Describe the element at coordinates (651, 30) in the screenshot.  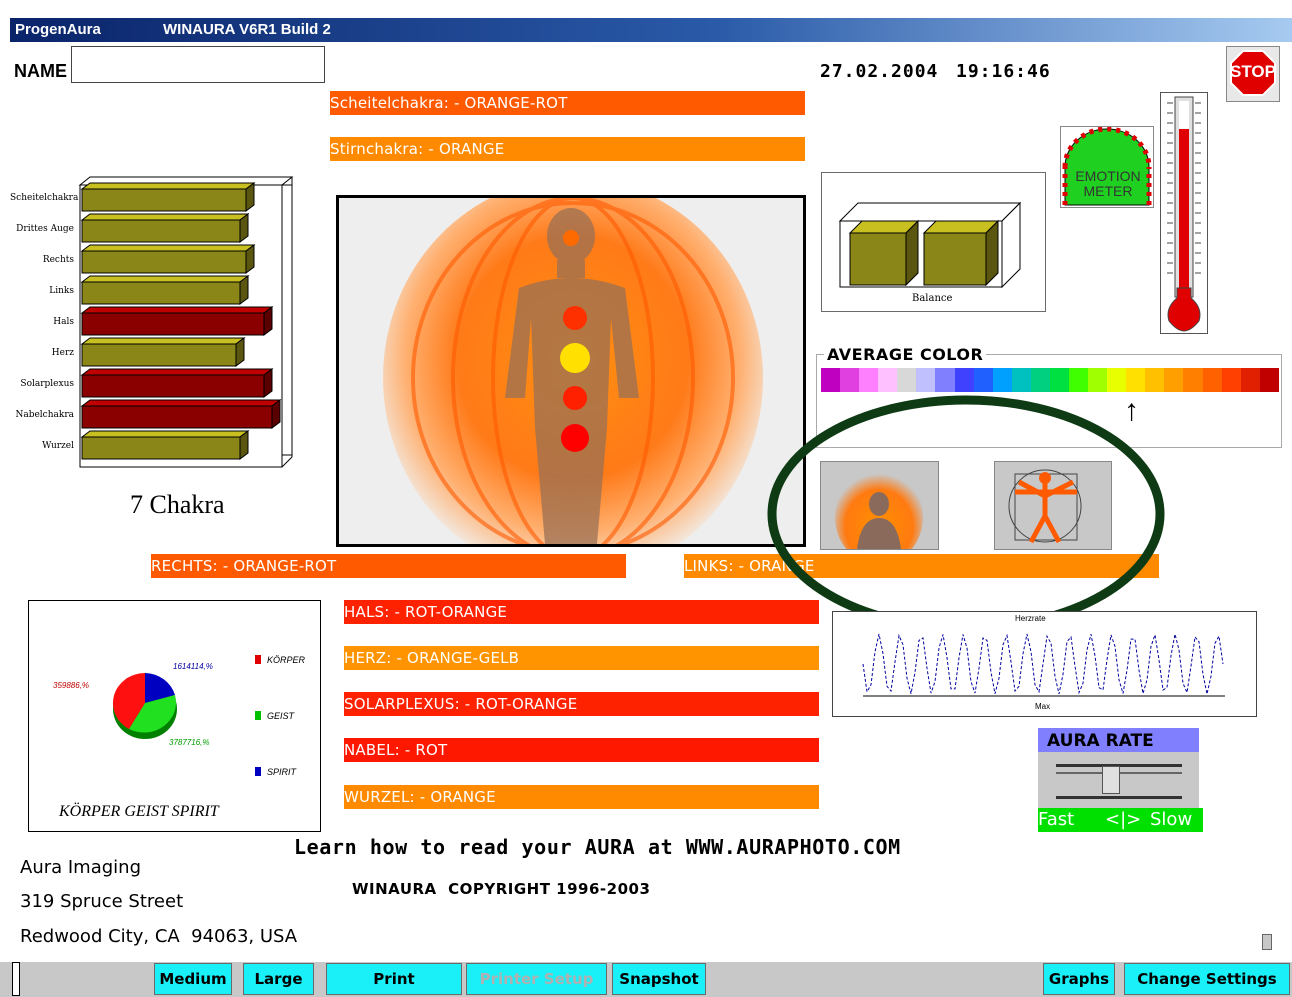
I see `title-bar: ProgenAura WINAURA V6R1 Build 2` at that location.